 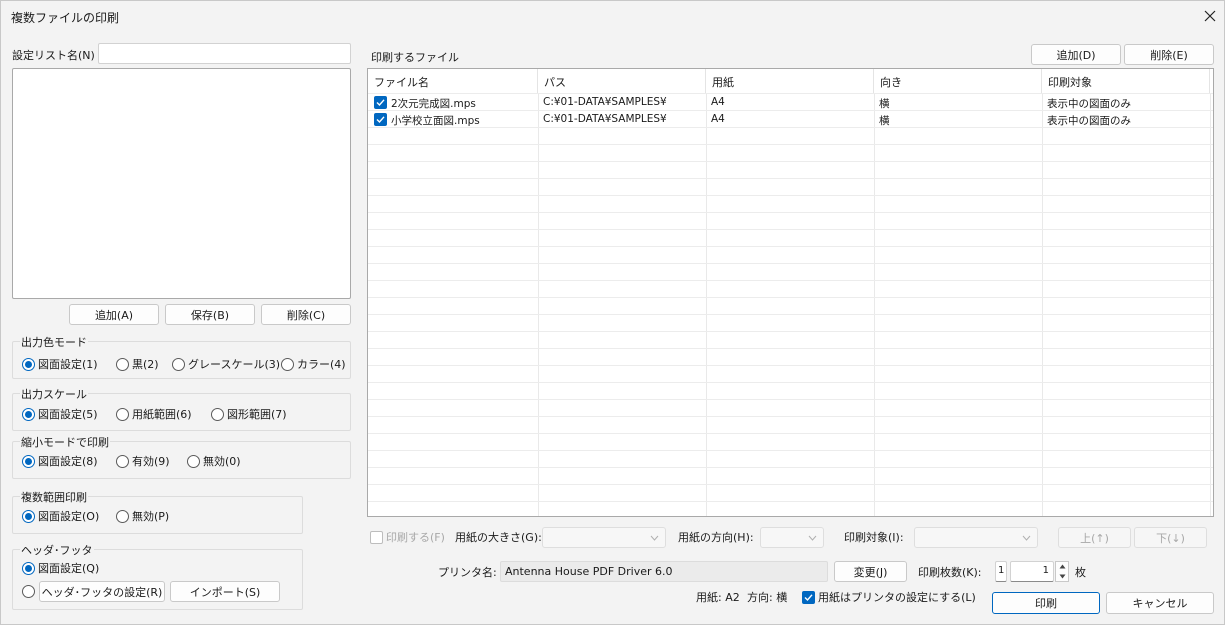 I want to click on list-name-input, so click(x=224, y=53).